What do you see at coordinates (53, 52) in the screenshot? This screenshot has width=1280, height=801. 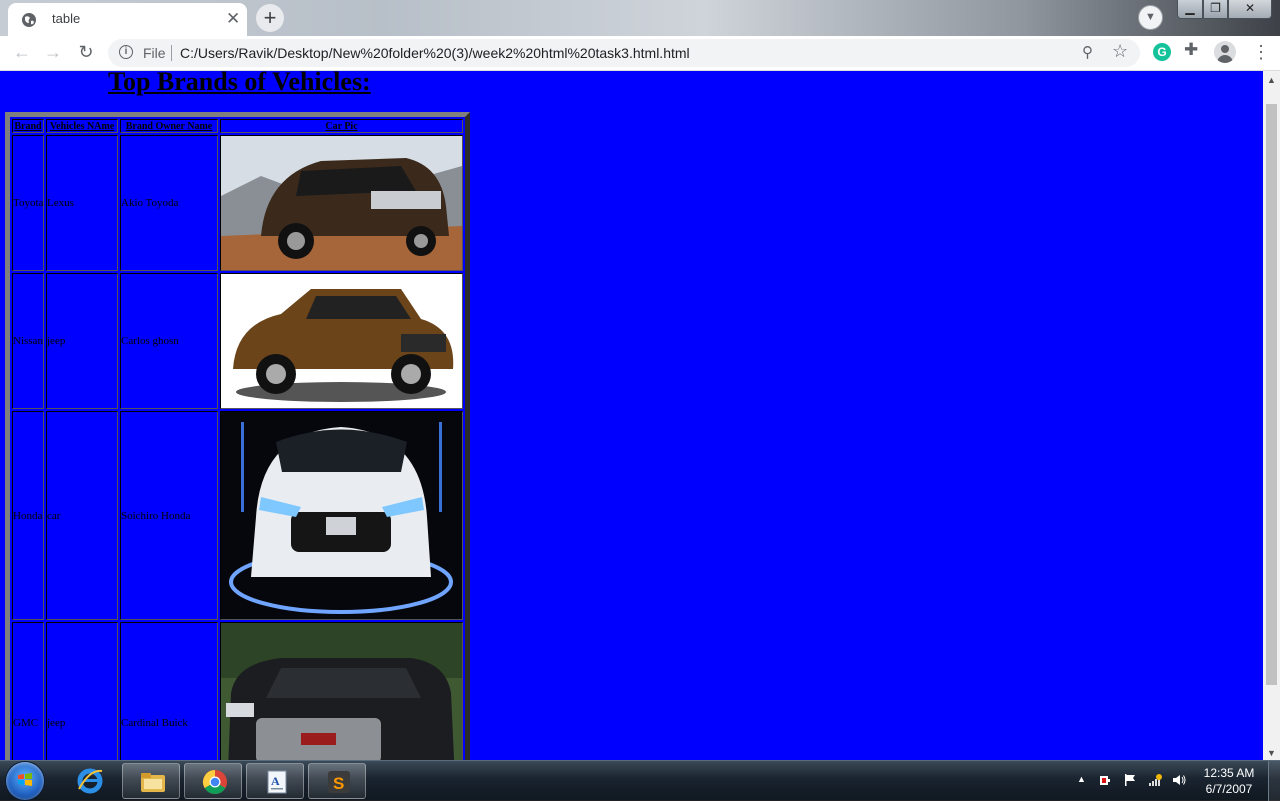 I see `forward-arrow-icon: →` at bounding box center [53, 52].